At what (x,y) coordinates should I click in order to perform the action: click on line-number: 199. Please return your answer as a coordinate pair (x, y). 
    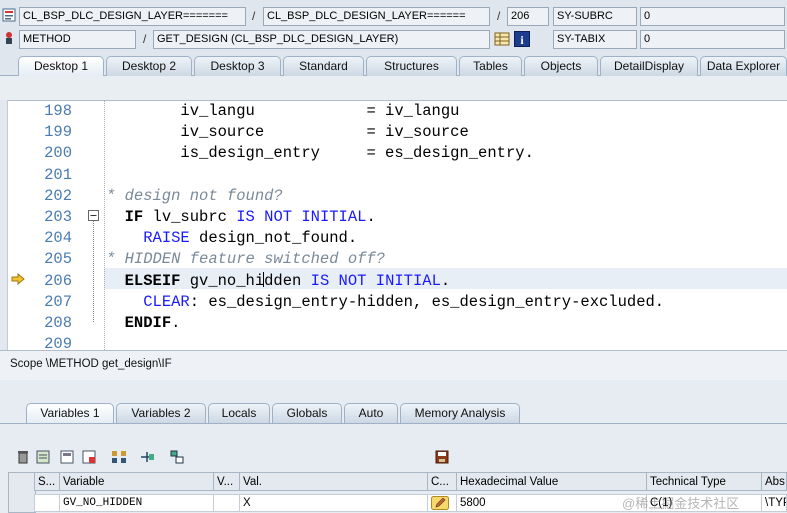
    Looking at the image, I should click on (58, 132).